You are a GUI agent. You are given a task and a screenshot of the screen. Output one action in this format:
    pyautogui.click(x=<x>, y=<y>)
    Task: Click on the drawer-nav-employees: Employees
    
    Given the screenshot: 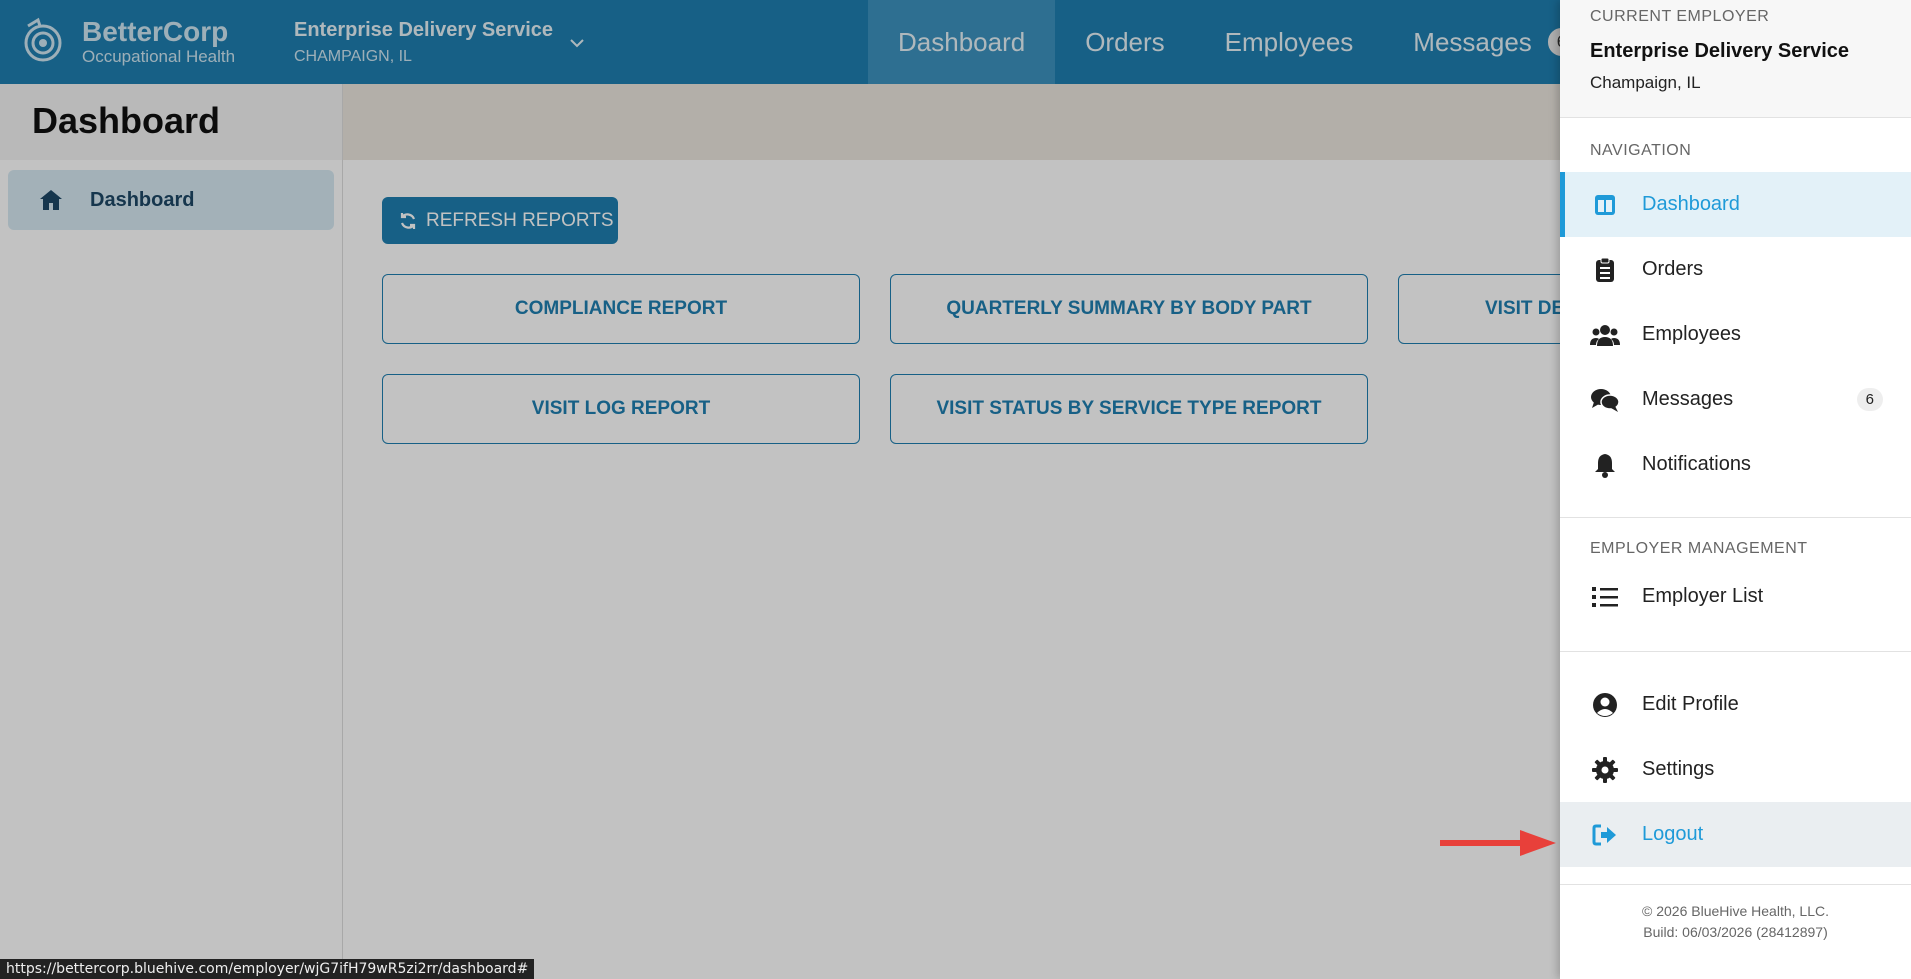 What is the action you would take?
    pyautogui.click(x=1735, y=334)
    